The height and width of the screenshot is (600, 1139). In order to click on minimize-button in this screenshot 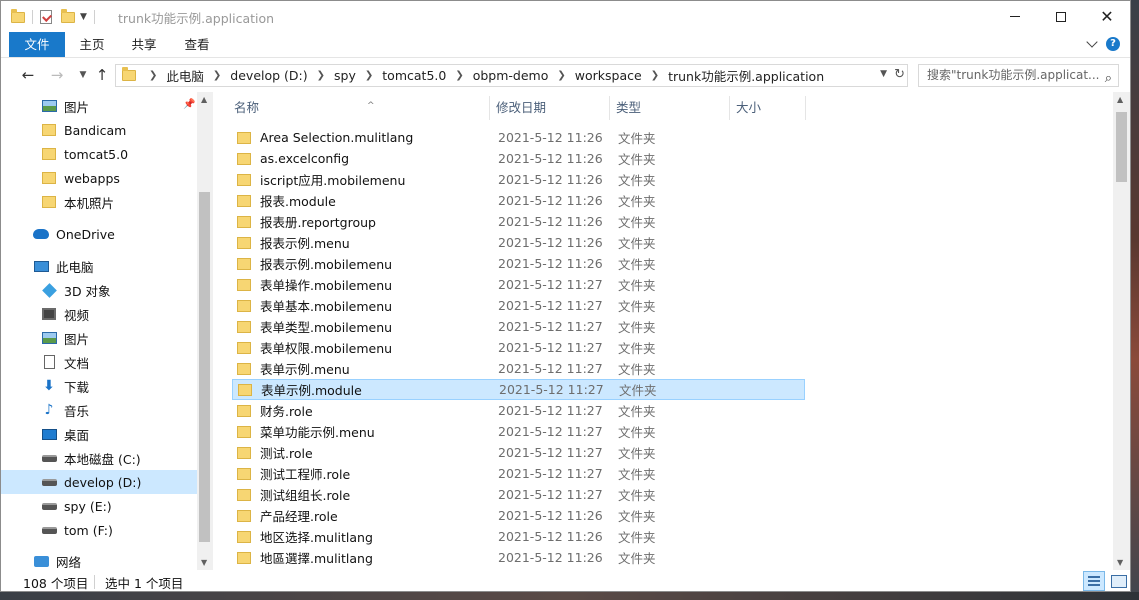, I will do `click(1015, 16)`.